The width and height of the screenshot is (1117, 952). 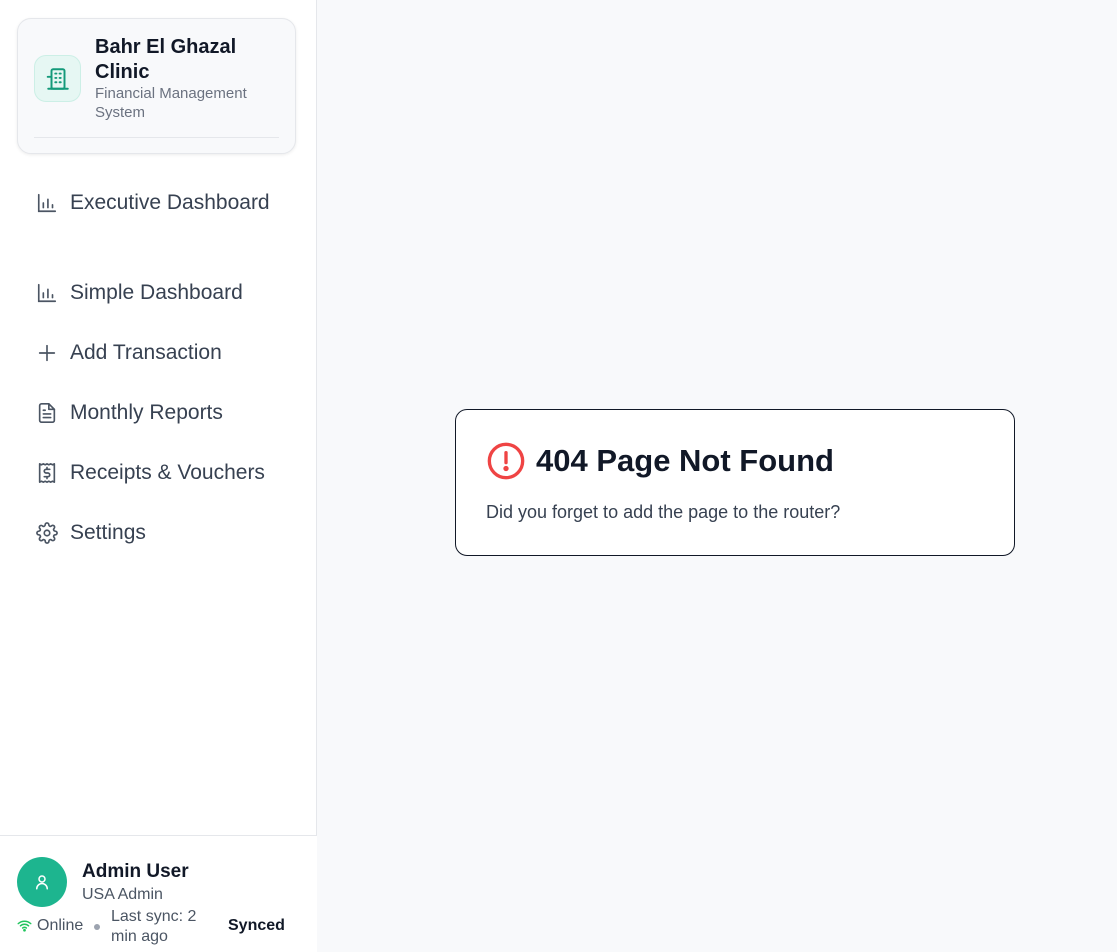 What do you see at coordinates (170, 202) in the screenshot?
I see `nav-label: Executive Dashboard` at bounding box center [170, 202].